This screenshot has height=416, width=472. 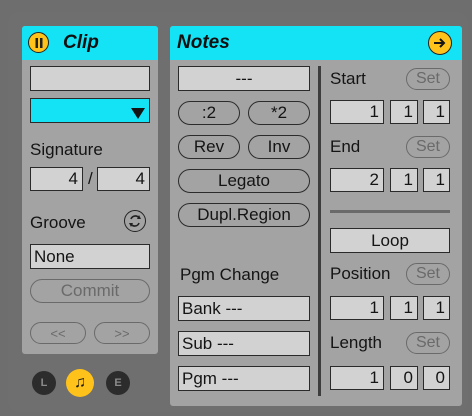 I want to click on start-label: Start, so click(x=348, y=78).